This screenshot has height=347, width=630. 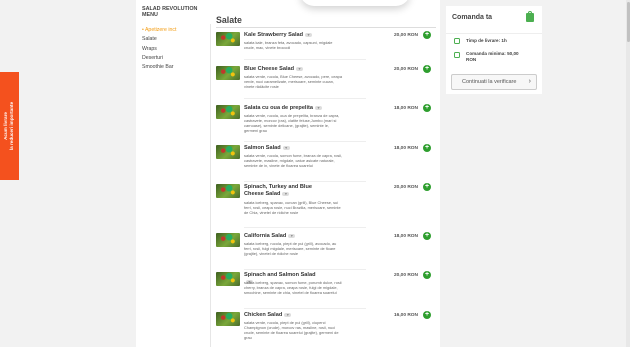 What do you see at coordinates (284, 236) in the screenshot?
I see `item-name: California Salad ♥` at bounding box center [284, 236].